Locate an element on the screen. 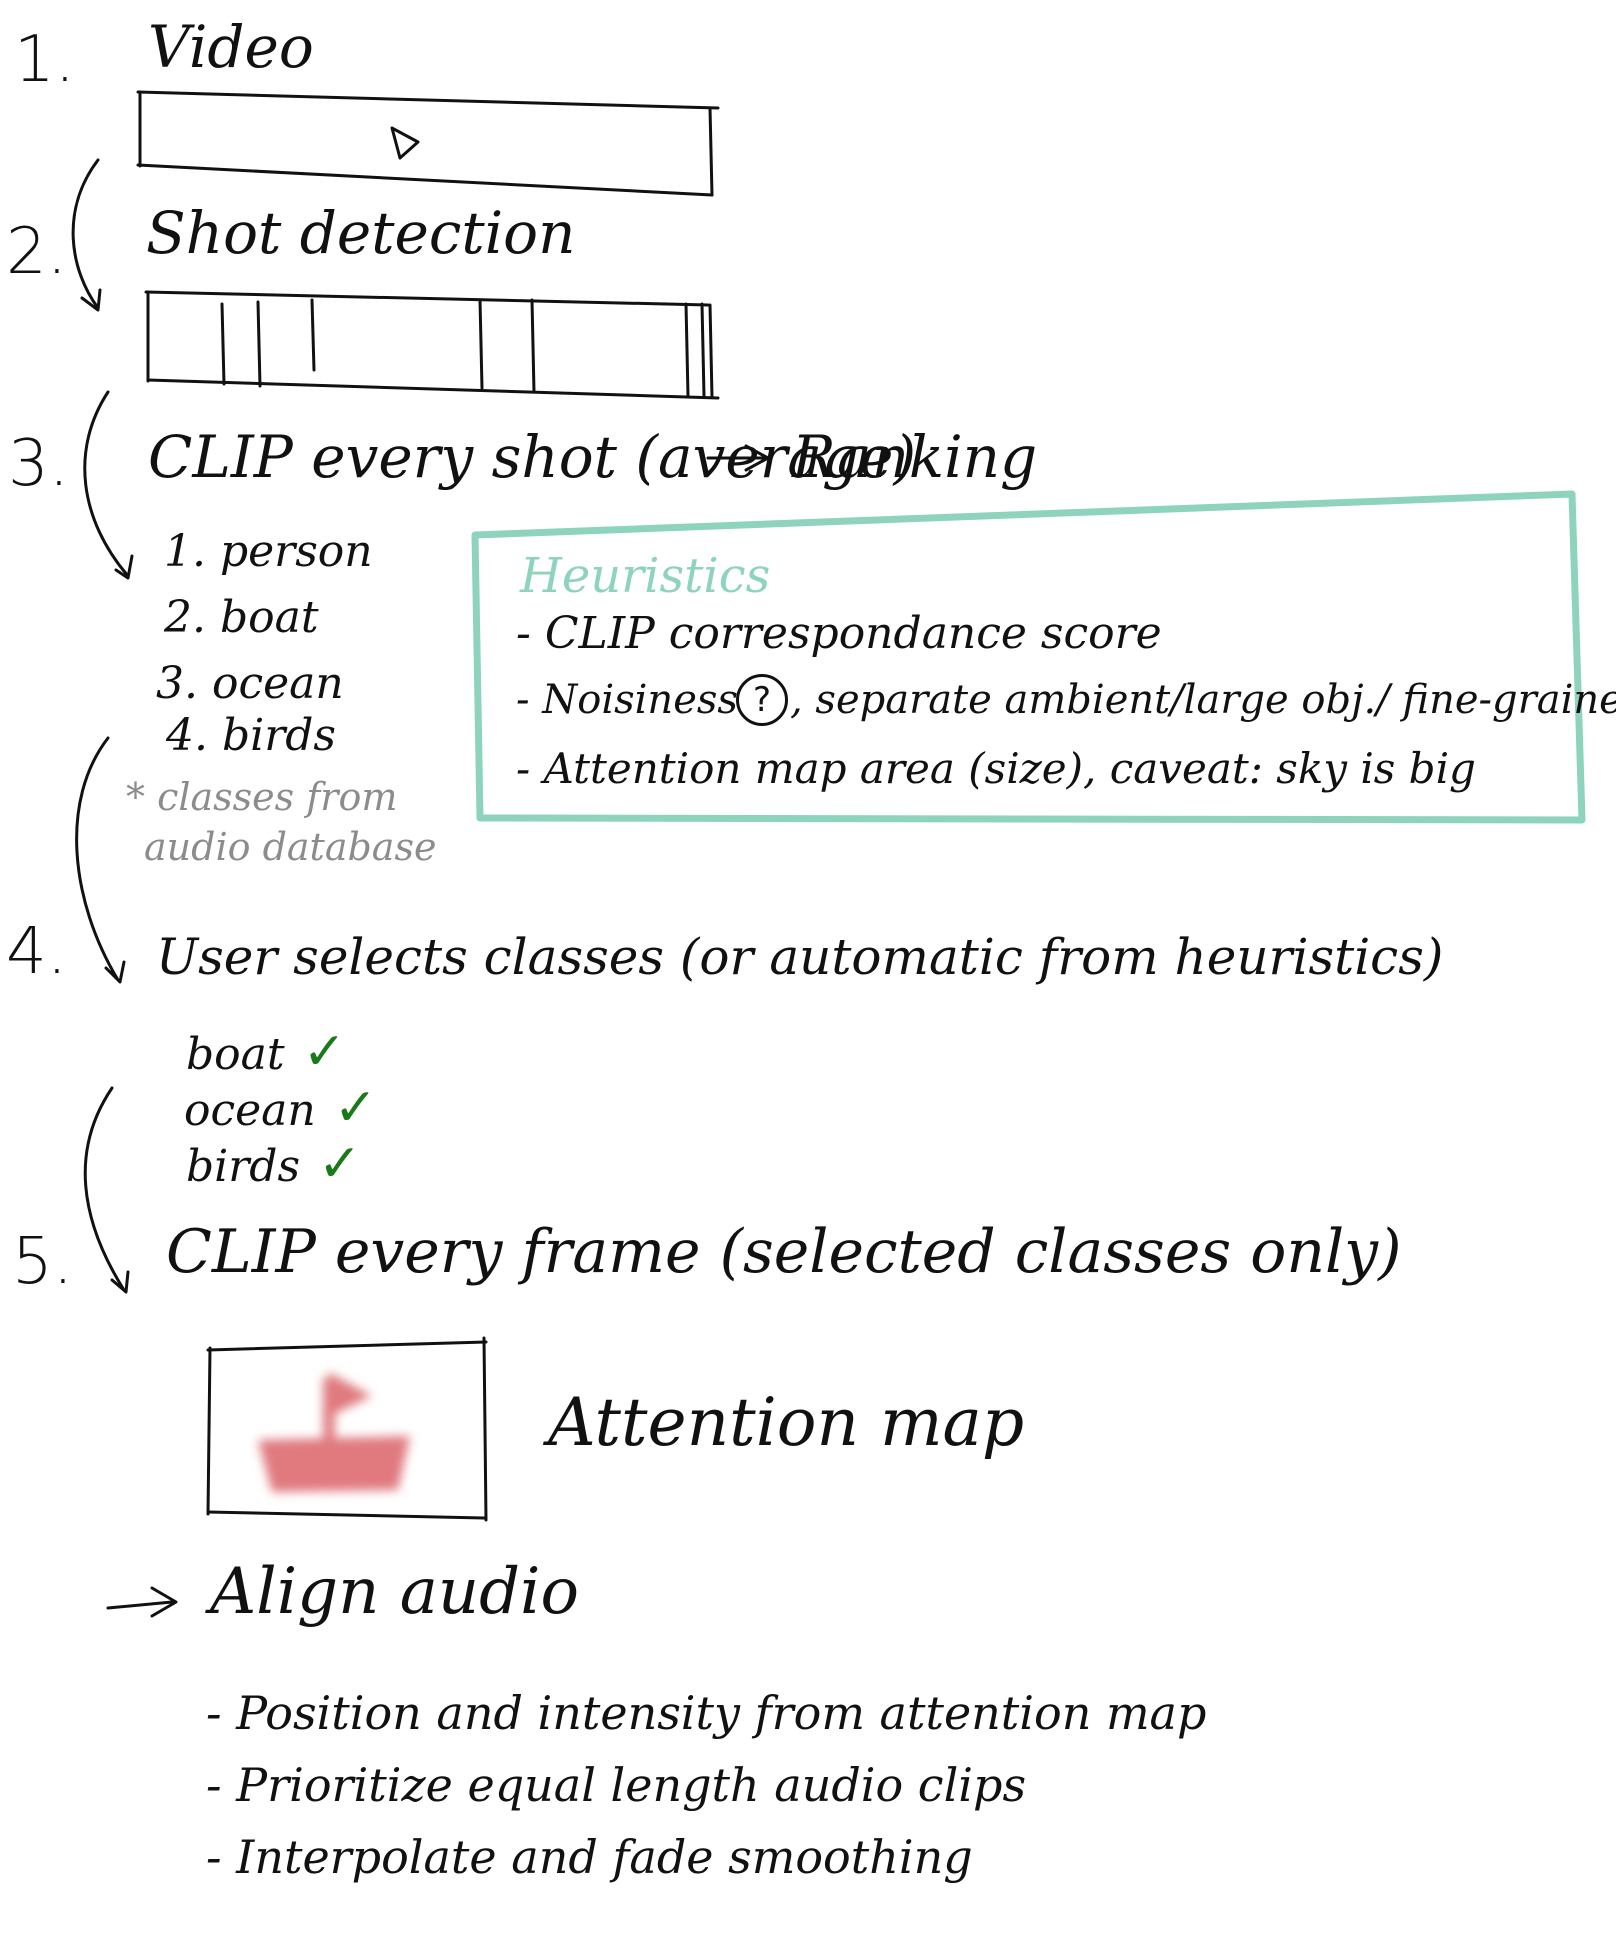 This screenshot has width=1616, height=1939. attention-map-frame is located at coordinates (347, 1429).